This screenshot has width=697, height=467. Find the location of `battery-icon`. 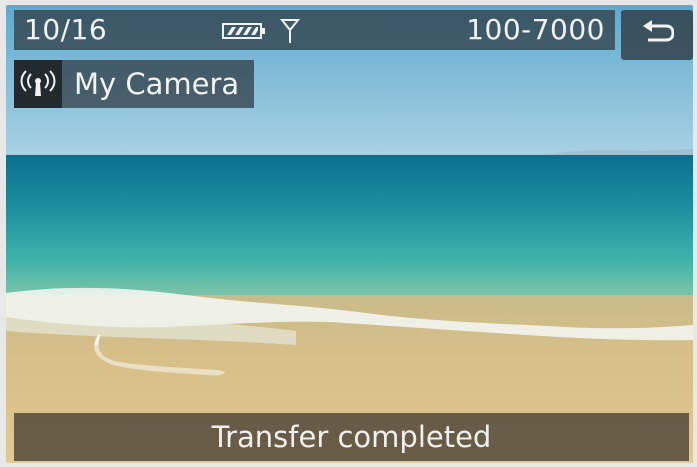

battery-icon is located at coordinates (244, 33).